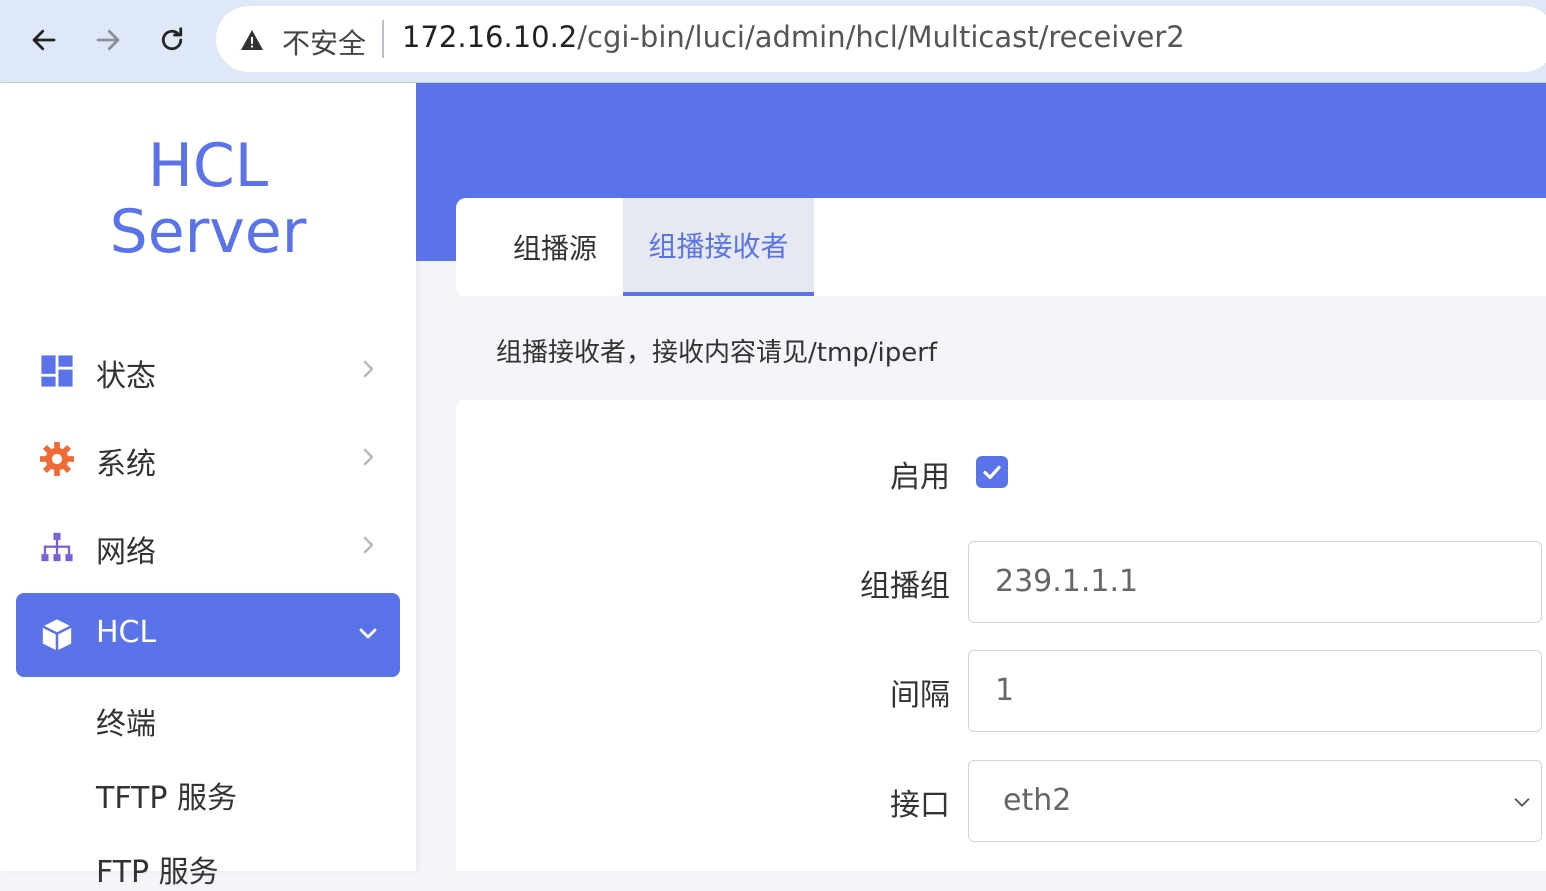  Describe the element at coordinates (57, 459) in the screenshot. I see `gear-icon` at that location.